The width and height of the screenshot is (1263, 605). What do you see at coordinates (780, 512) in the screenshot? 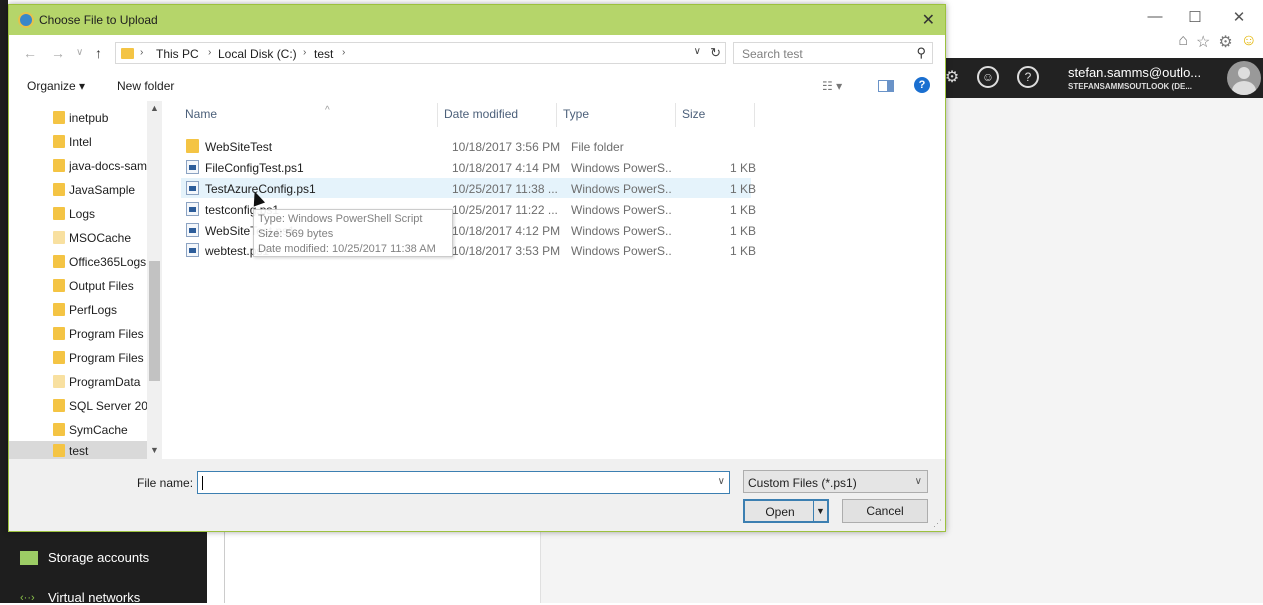
I see `open-button-label: Open` at bounding box center [780, 512].